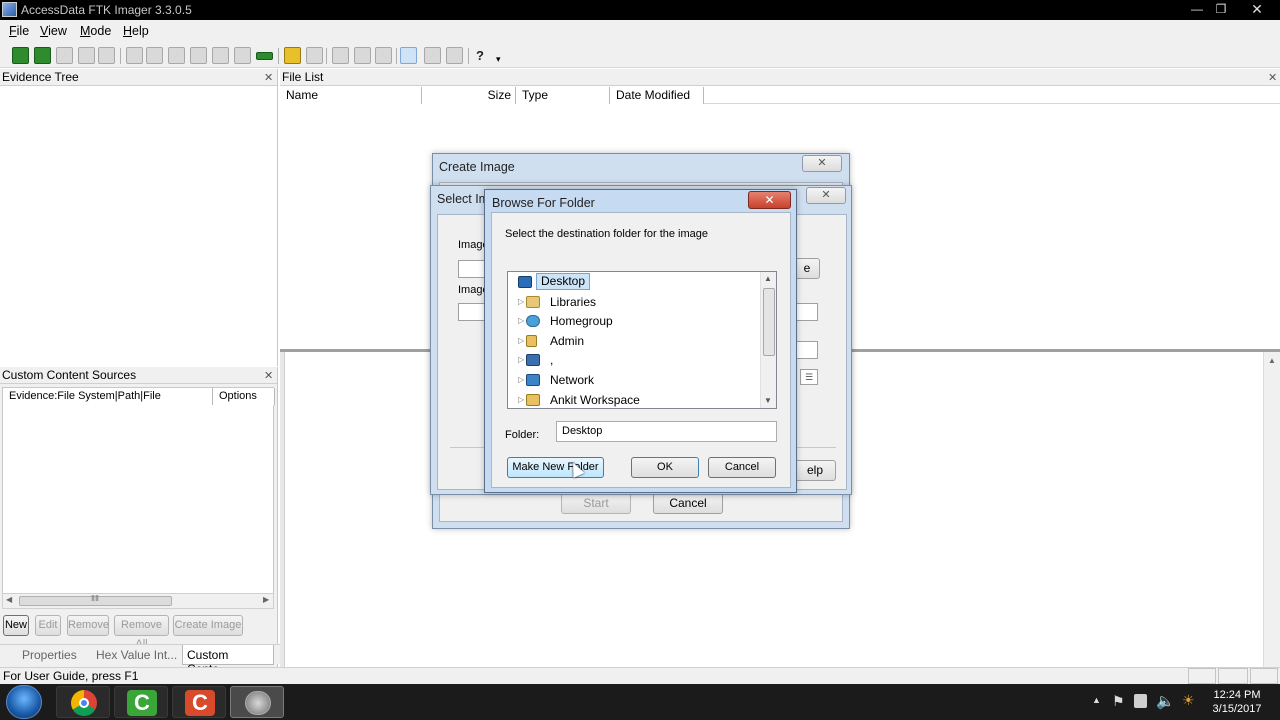 The width and height of the screenshot is (1280, 720). What do you see at coordinates (244, 396) in the screenshot?
I see `column-options: Options` at bounding box center [244, 396].